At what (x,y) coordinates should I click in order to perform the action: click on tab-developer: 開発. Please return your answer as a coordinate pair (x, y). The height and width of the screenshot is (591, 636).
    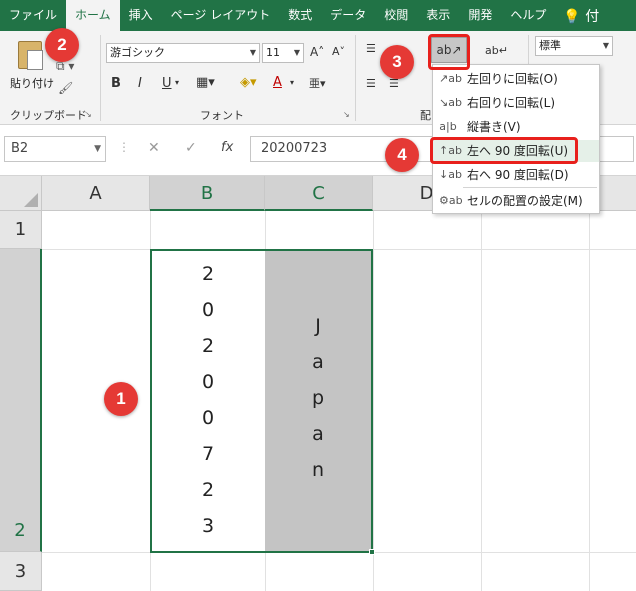
    Looking at the image, I should click on (480, 15).